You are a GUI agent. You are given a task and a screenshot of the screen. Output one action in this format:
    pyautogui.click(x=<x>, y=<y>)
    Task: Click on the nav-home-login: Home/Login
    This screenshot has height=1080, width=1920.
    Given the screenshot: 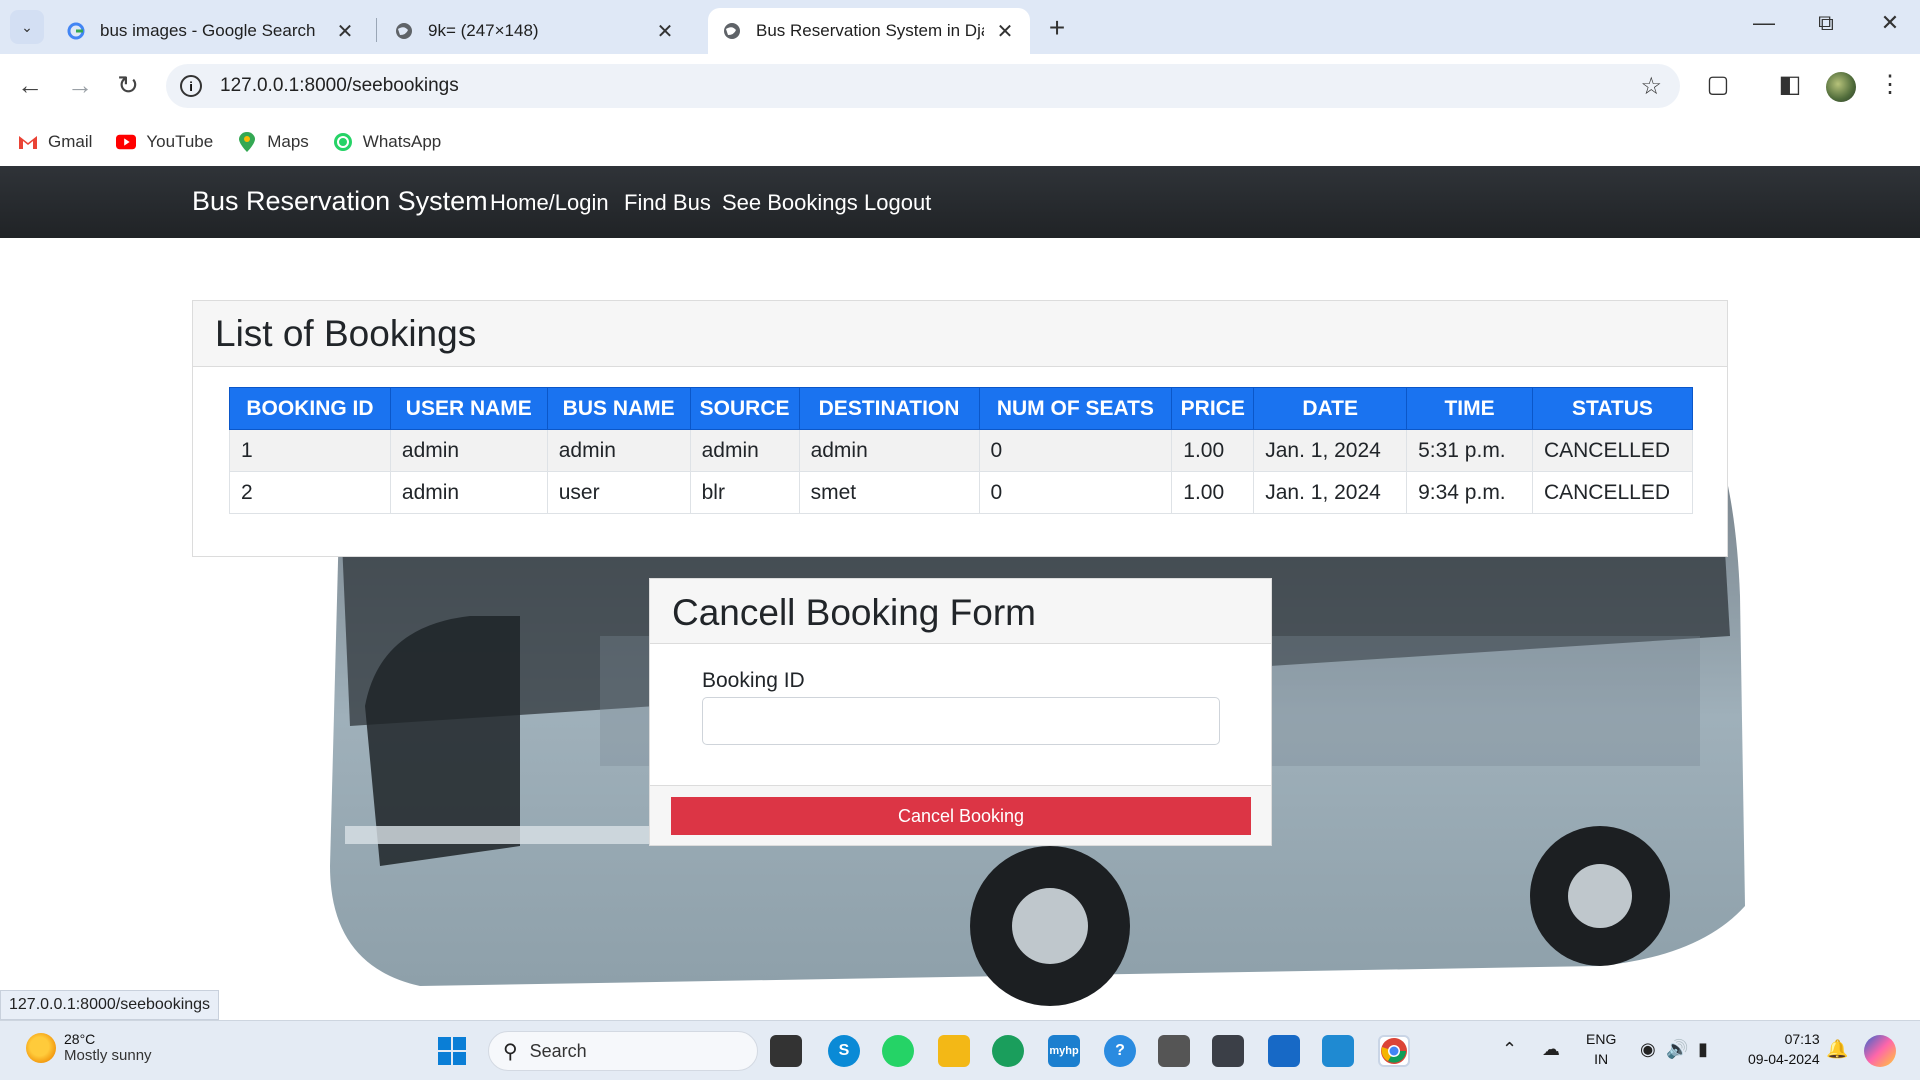 What is the action you would take?
    pyautogui.click(x=549, y=203)
    